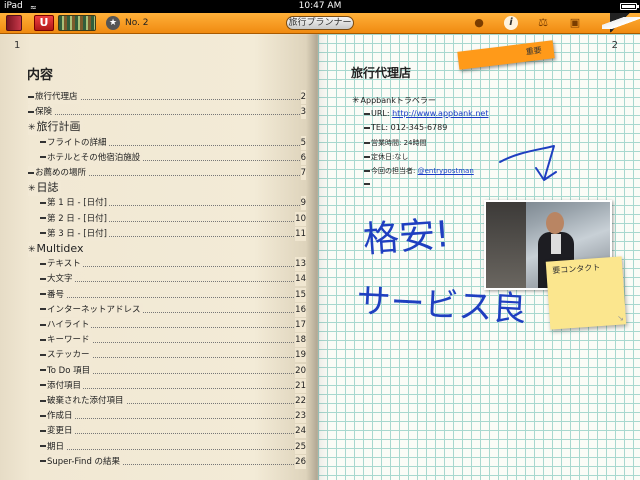 This screenshot has height=480, width=640. I want to click on toc-entry-text: 破棄された添付項目, so click(85, 401).